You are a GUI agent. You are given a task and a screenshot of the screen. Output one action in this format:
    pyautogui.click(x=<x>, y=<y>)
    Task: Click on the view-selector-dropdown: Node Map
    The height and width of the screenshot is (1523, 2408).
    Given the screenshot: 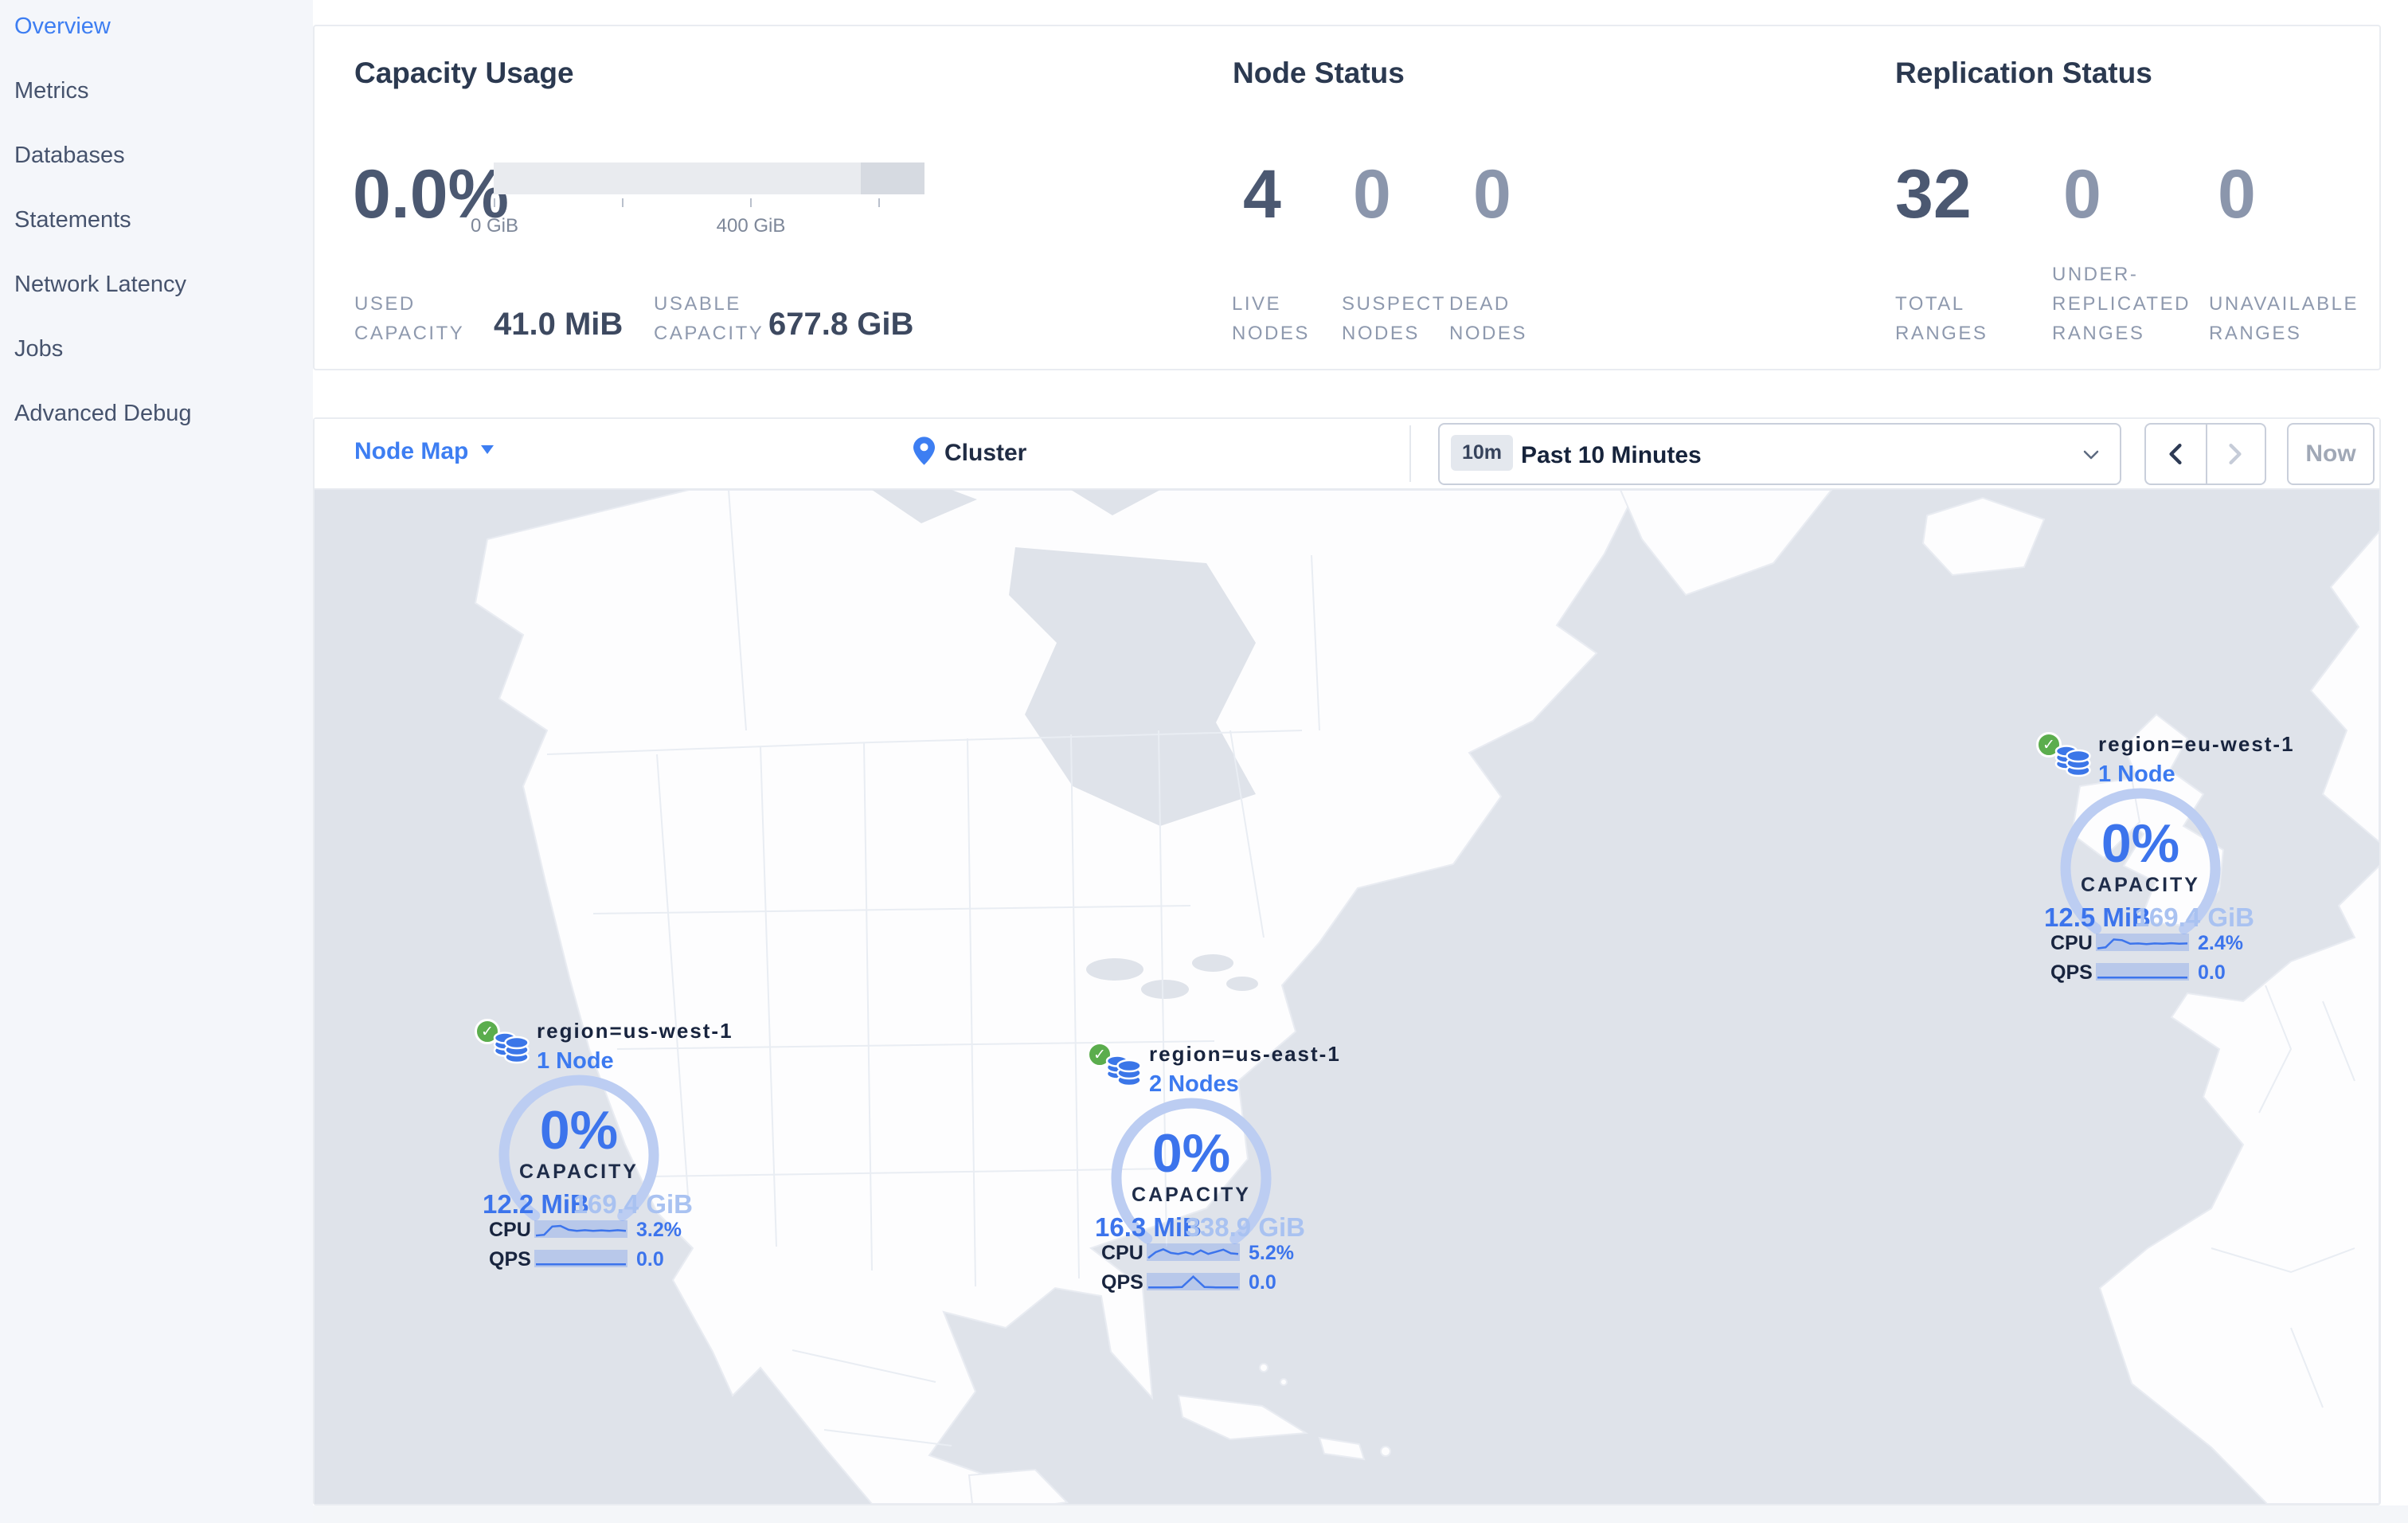 What is the action you would take?
    pyautogui.click(x=424, y=451)
    